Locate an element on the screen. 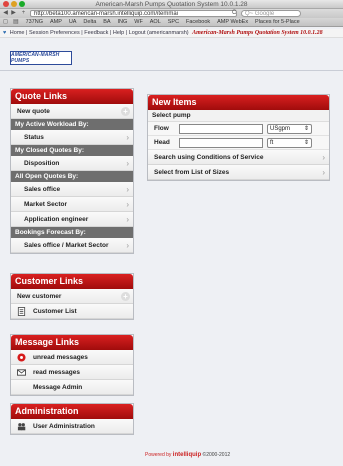 The height and width of the screenshot is (466, 343). user-administration-link: User Administration is located at coordinates (72, 426).